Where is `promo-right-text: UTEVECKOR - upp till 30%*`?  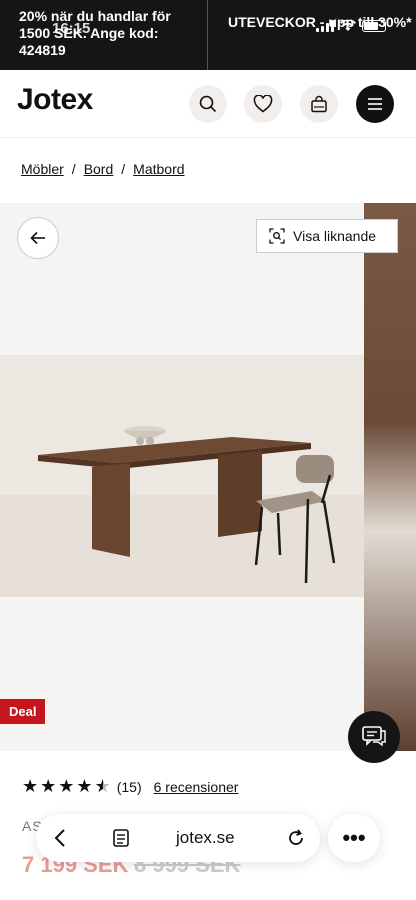 promo-right-text: UTEVECKOR - upp till 30%* is located at coordinates (310, 35).